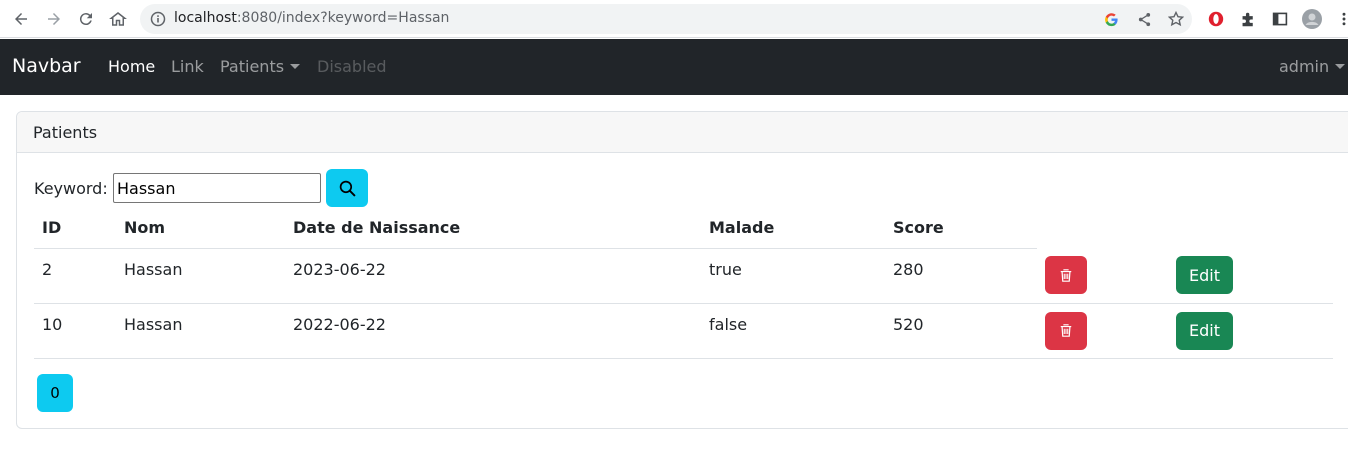  I want to click on col-header-id: ID, so click(75, 228).